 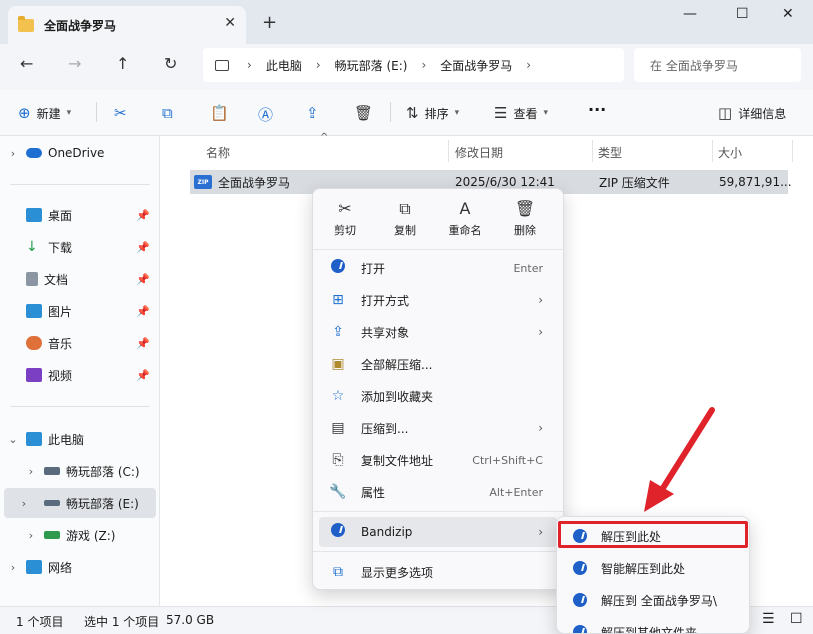 What do you see at coordinates (80, 406) in the screenshot?
I see `sidebar-divider` at bounding box center [80, 406].